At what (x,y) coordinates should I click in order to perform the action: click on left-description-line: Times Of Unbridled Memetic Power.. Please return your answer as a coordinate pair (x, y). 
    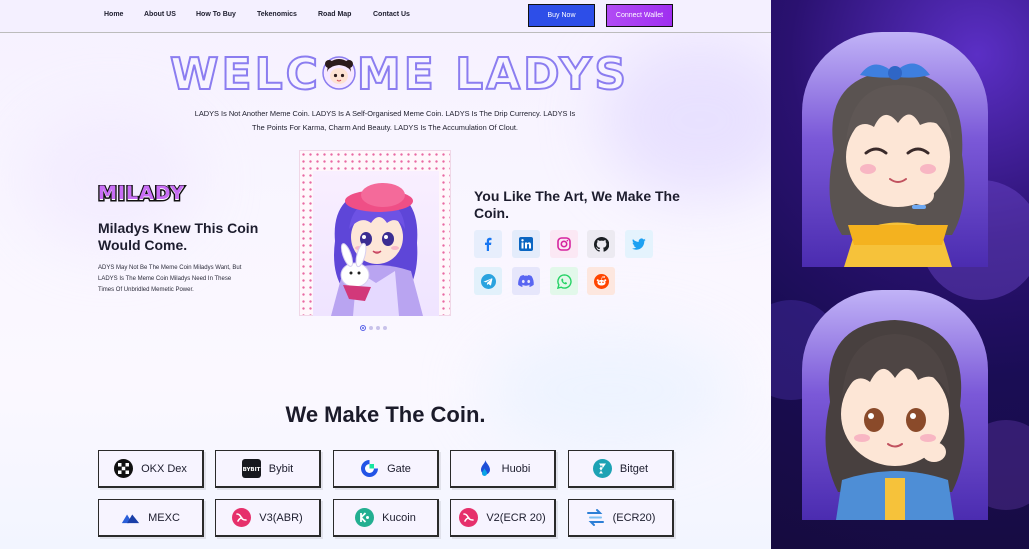
    Looking at the image, I should click on (146, 290).